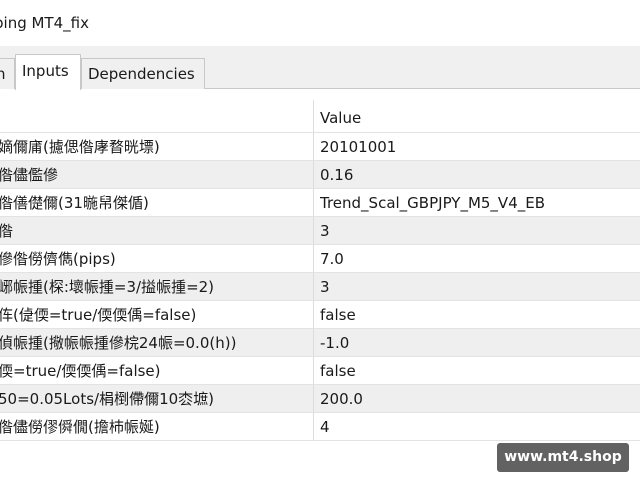  I want to click on table-row: 50=0.05Lots/梋椡僀儞10枩墌) 200.0, so click(320, 399).